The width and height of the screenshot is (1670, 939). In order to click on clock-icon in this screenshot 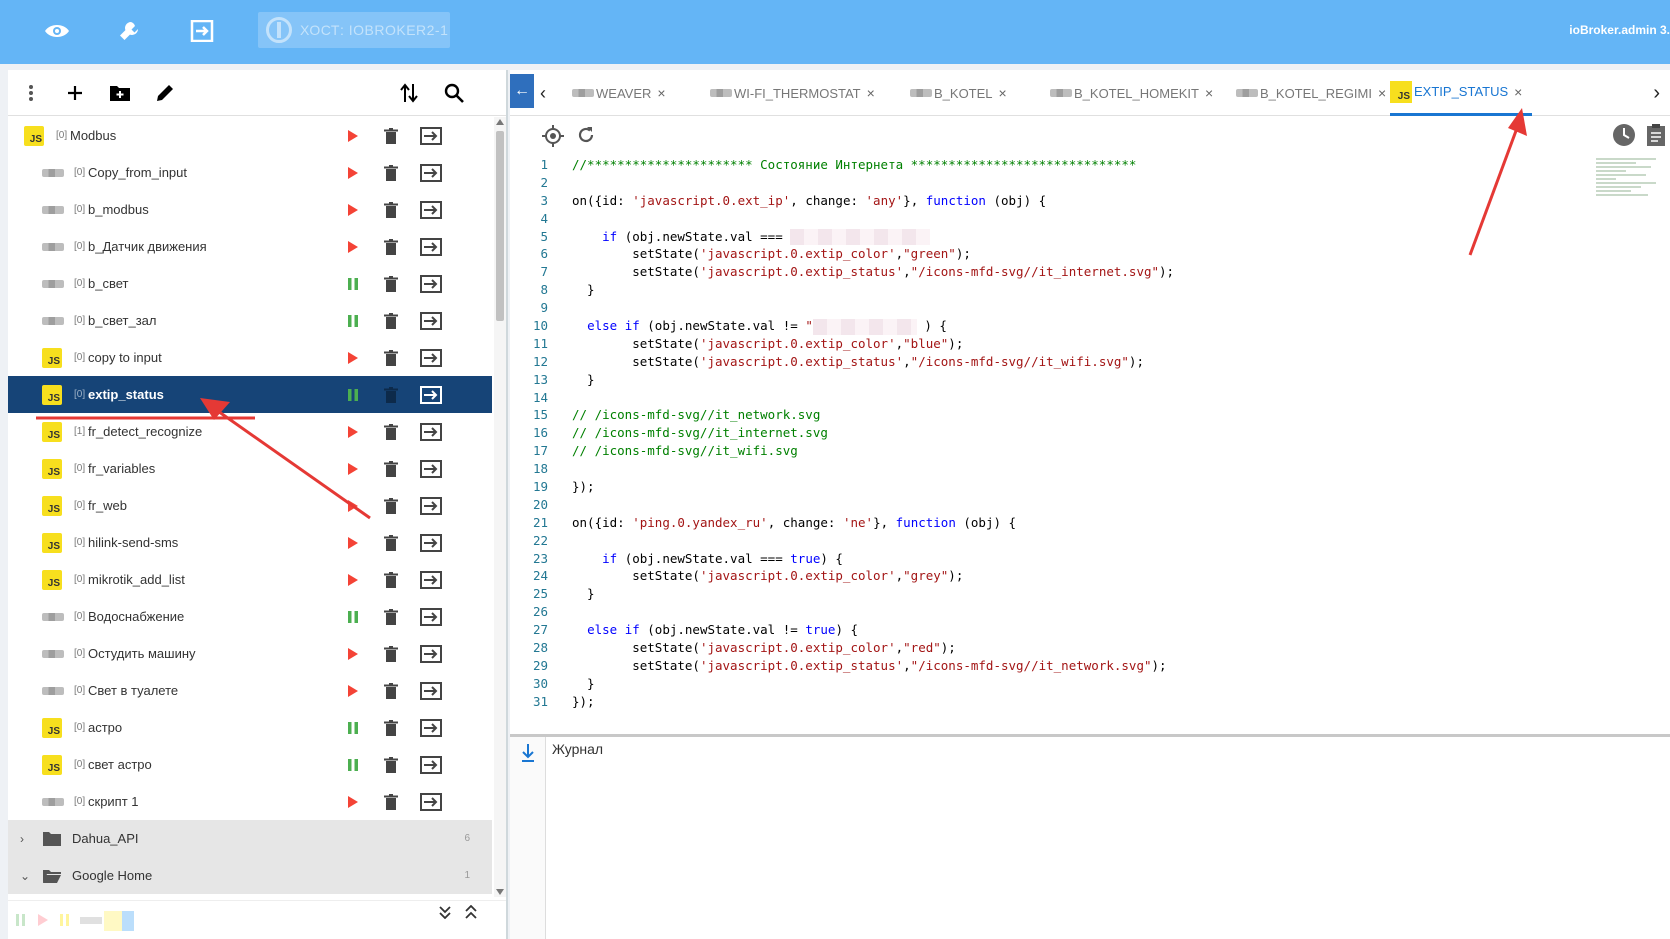, I will do `click(1624, 137)`.